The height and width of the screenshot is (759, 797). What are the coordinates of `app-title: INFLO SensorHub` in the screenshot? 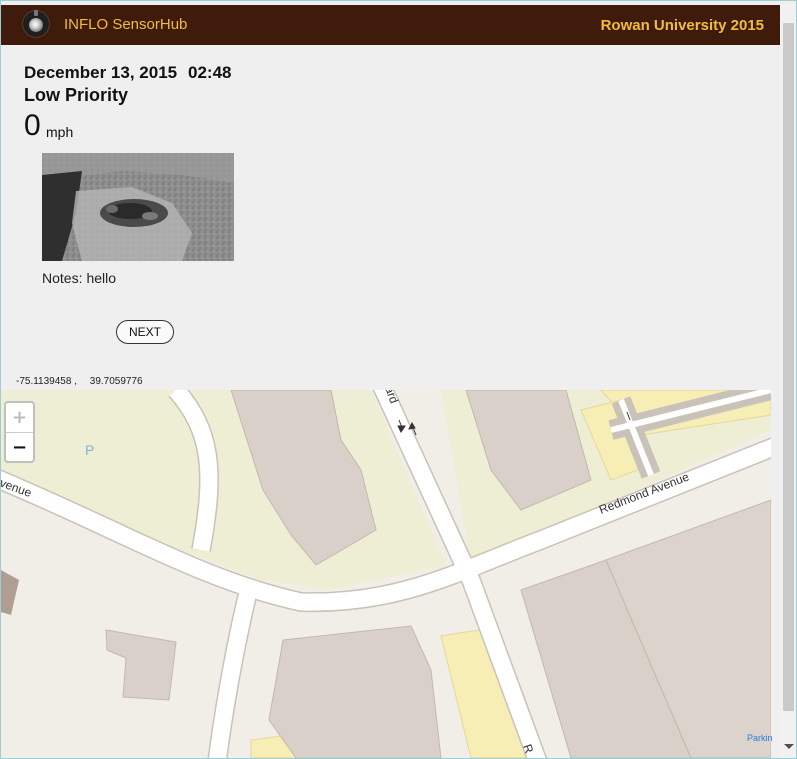 It's located at (126, 24).